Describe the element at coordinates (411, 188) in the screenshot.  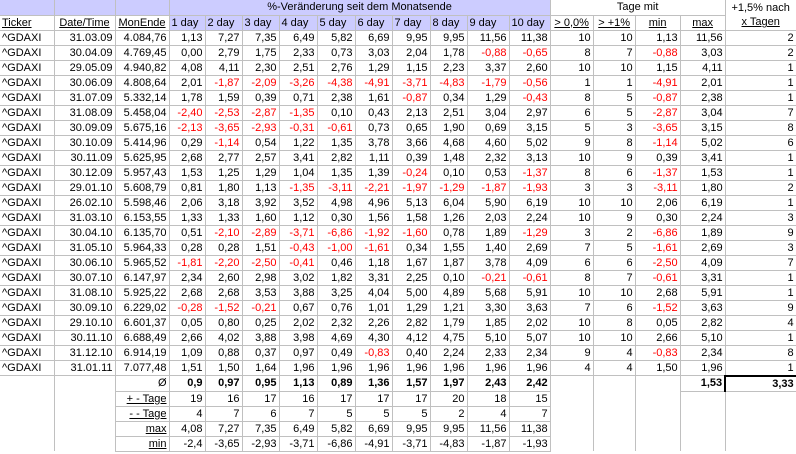
I see `data-cell: -1,97` at that location.